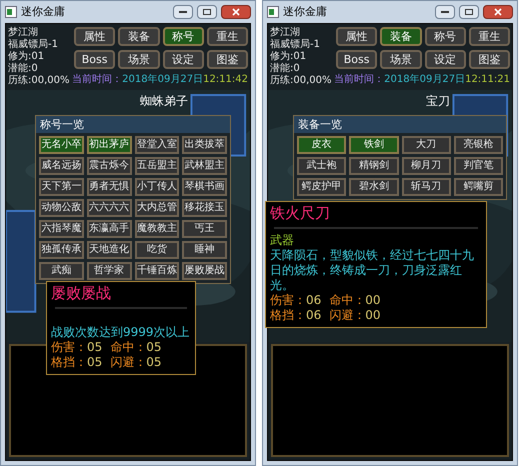  I want to click on list-item: 精钢剑, so click(373, 166).